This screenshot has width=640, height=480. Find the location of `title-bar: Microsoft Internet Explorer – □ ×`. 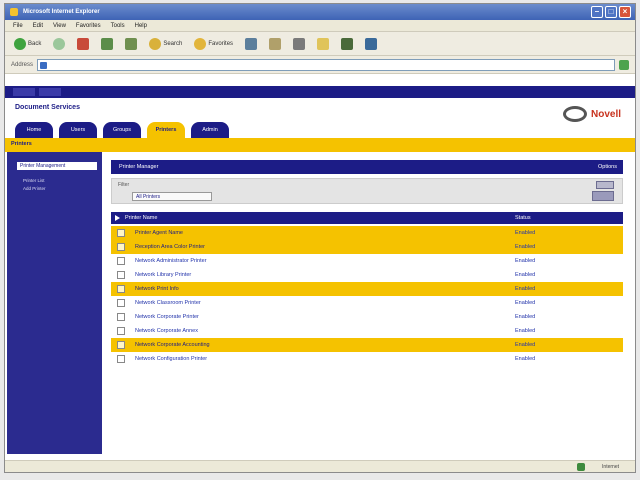

title-bar: Microsoft Internet Explorer – □ × is located at coordinates (320, 12).